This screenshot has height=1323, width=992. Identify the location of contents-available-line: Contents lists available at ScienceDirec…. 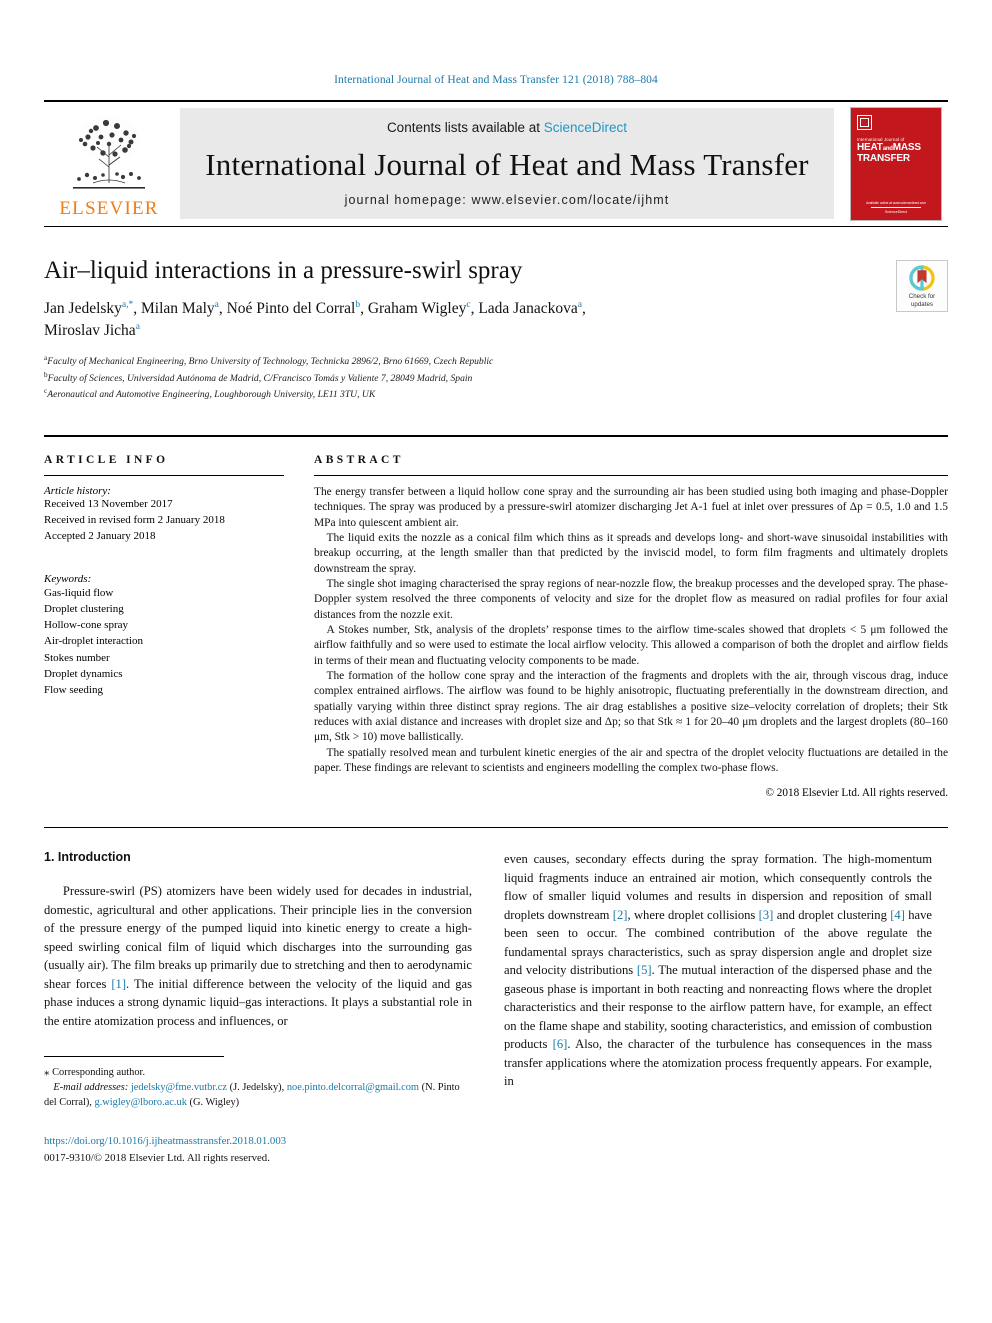
(507, 127).